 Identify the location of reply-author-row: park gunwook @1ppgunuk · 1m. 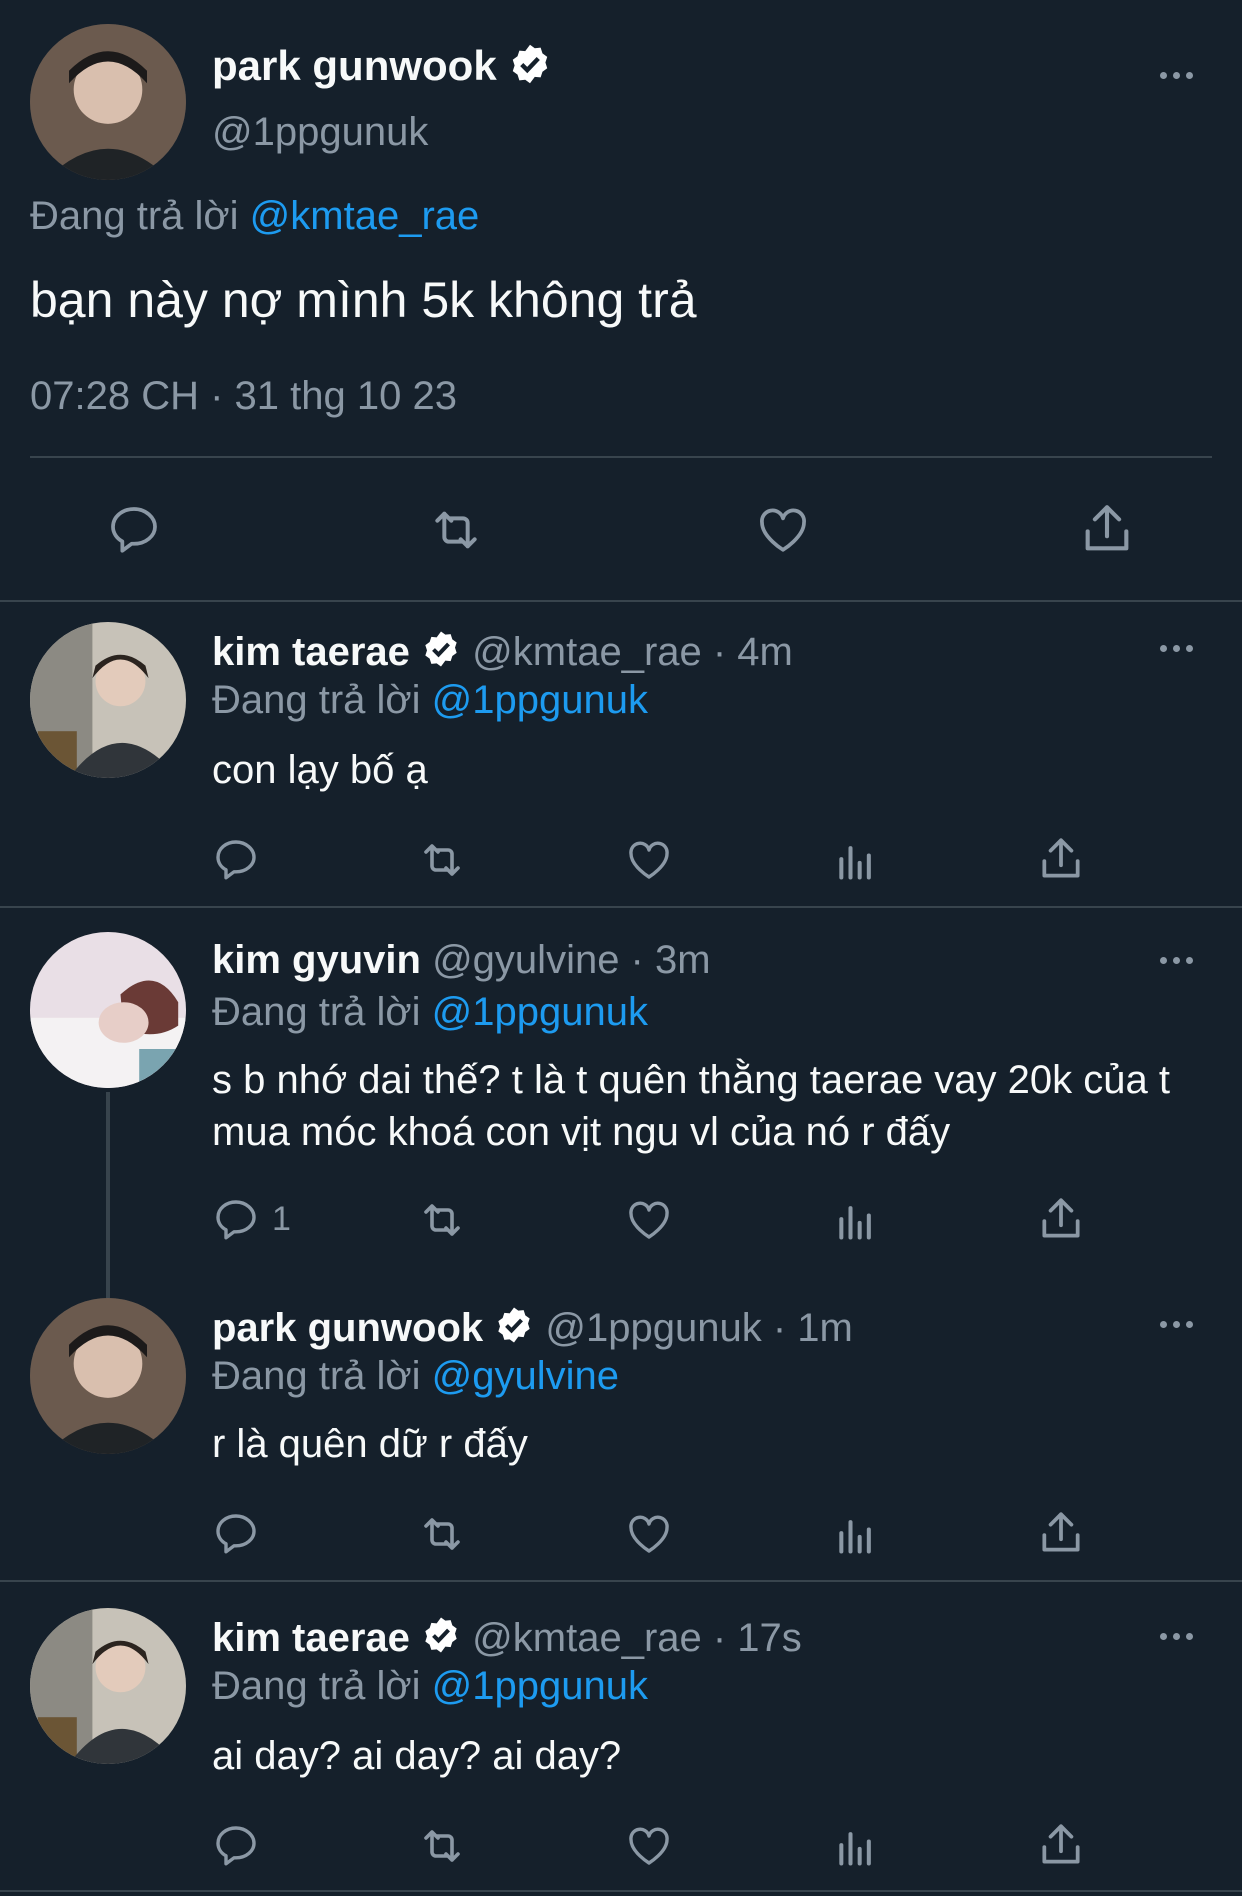
(532, 1330).